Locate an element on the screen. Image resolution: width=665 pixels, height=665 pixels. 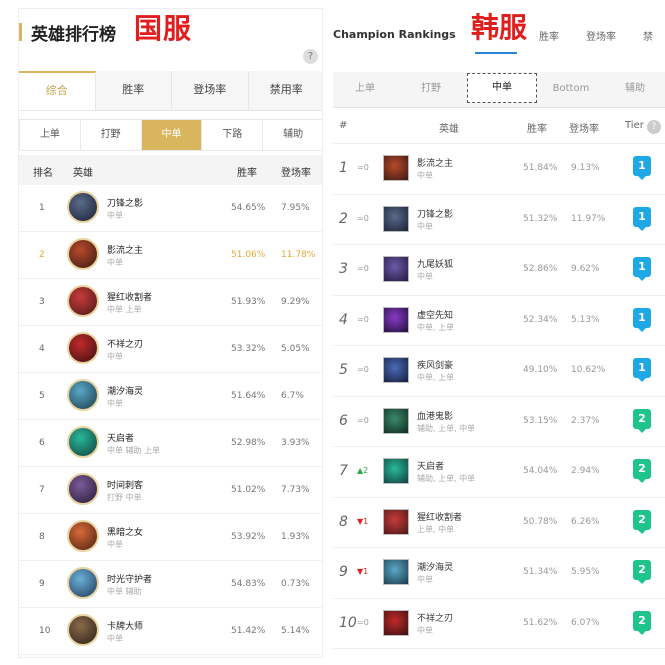
table-row: 2 影流之主 中单 51.06% 11.78% is located at coordinates (170, 255).